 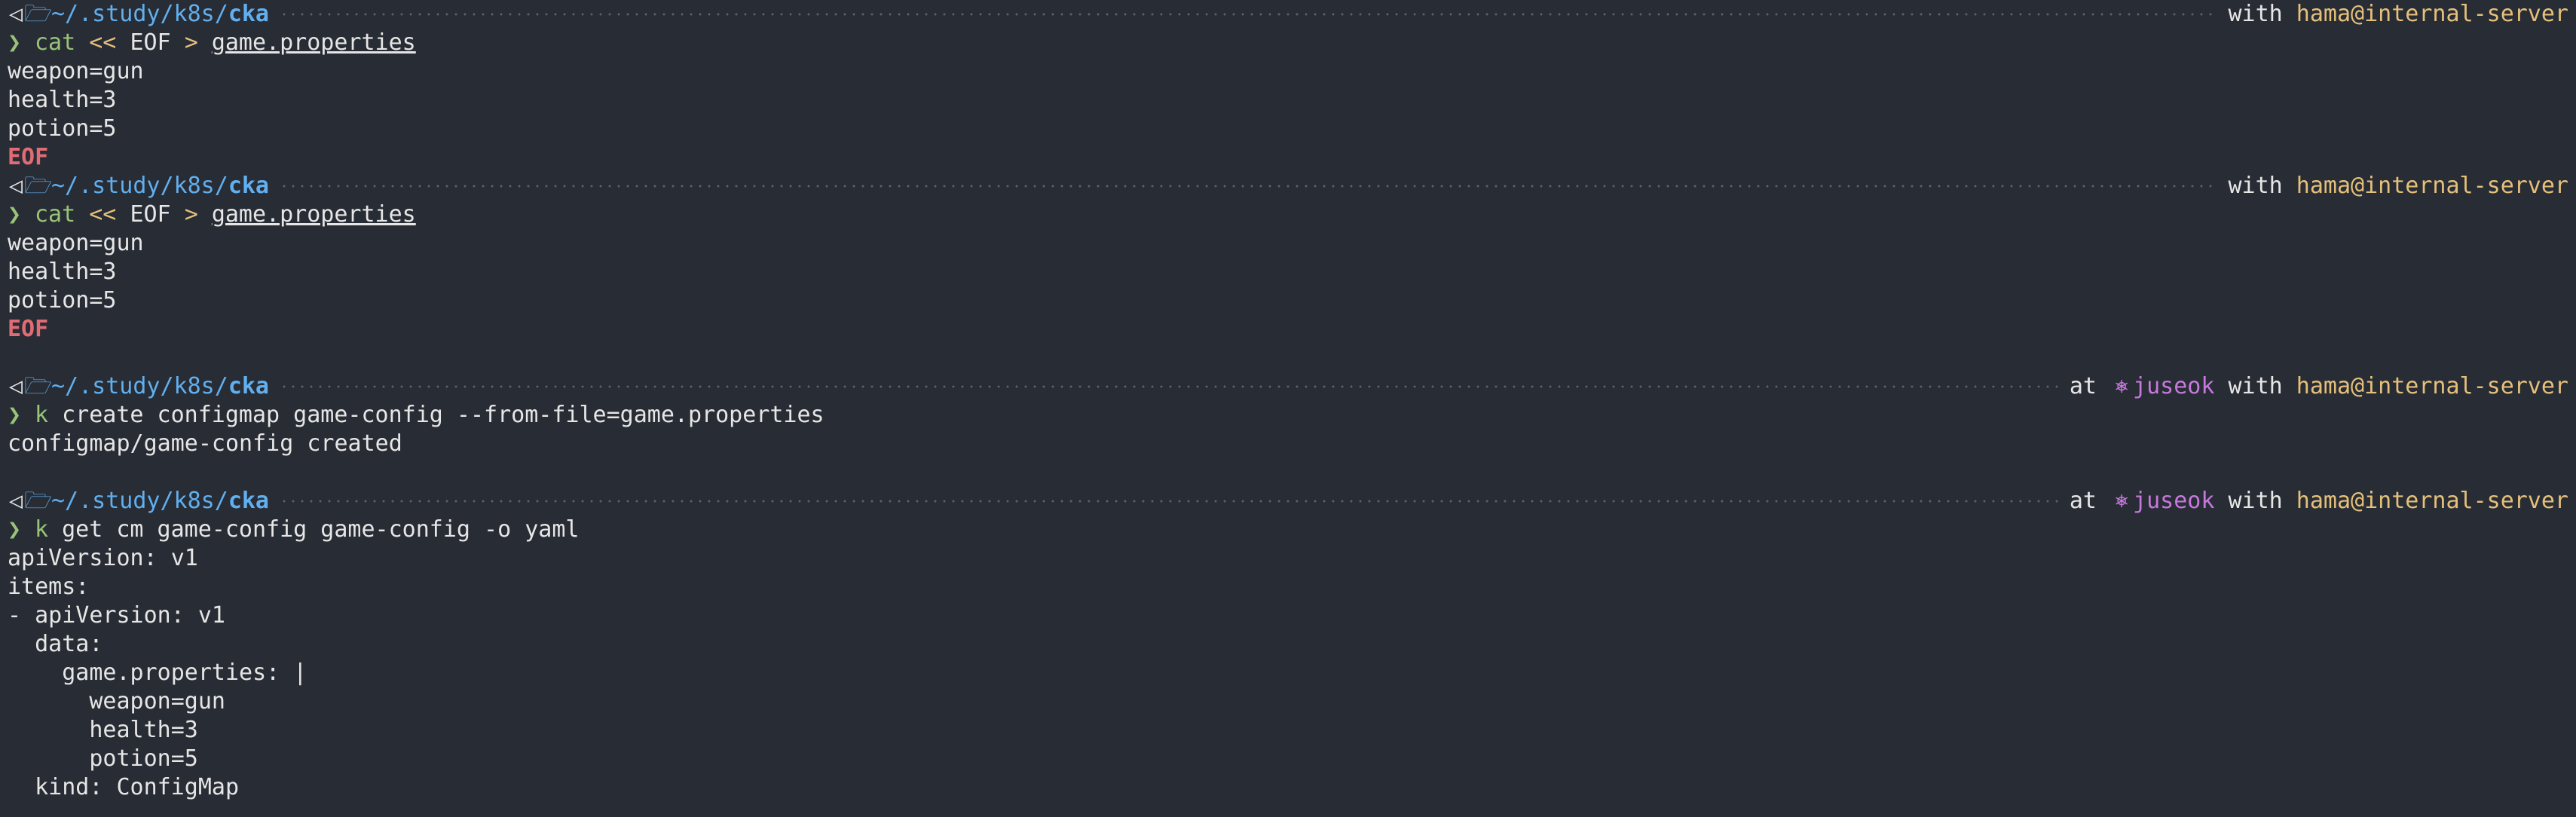 I want to click on output-line: game.properties: |, so click(x=158, y=672).